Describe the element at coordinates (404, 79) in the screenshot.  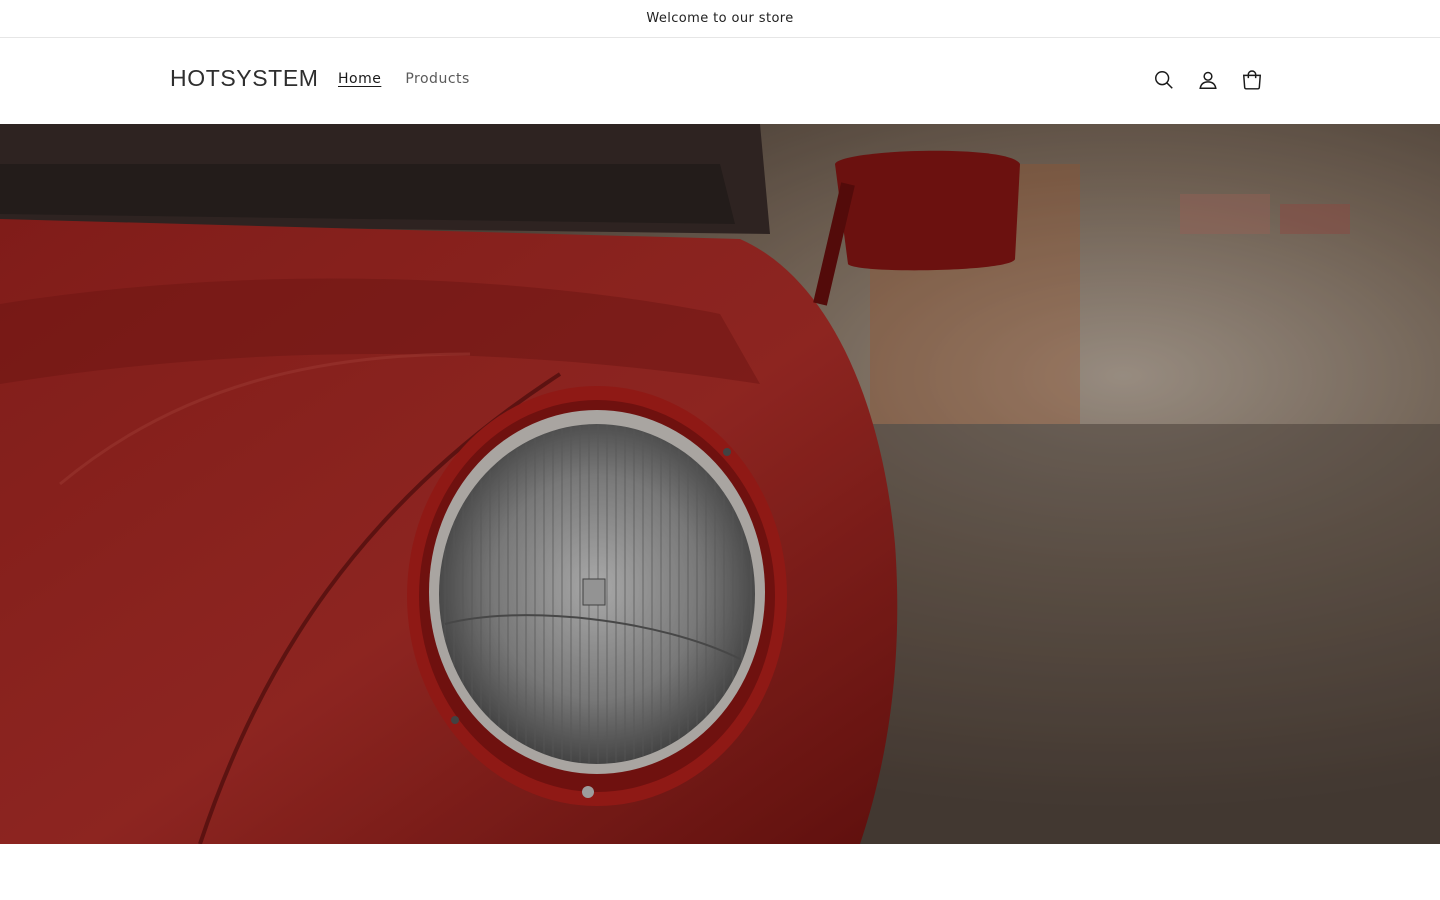
I see `main-nav: Home Products` at that location.